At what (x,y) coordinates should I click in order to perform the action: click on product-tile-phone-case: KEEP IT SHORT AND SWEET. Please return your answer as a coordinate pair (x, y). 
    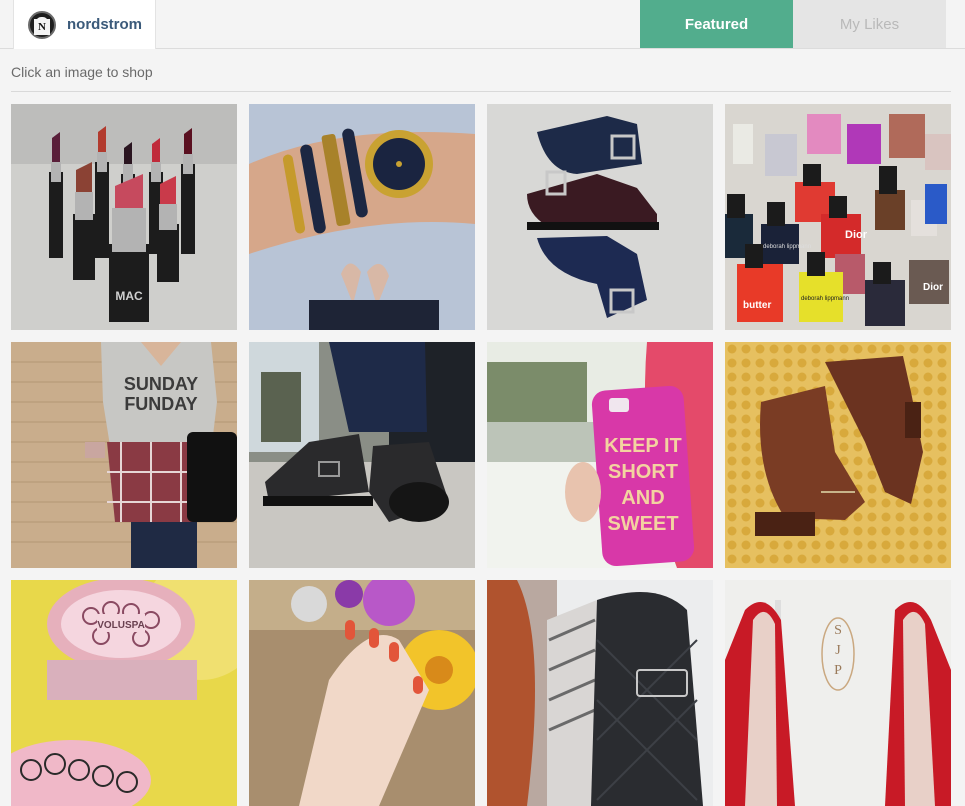
    Looking at the image, I should click on (600, 455).